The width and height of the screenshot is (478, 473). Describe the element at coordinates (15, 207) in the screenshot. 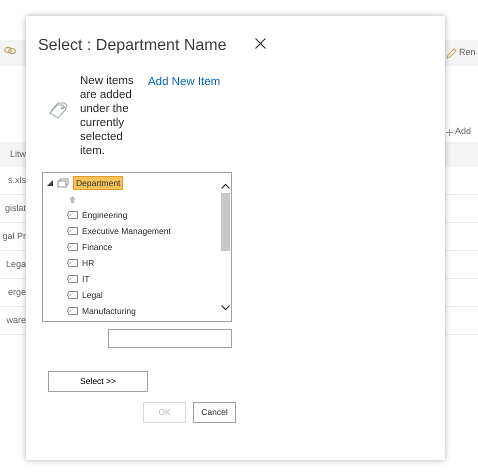

I see `table-cell: gislat` at that location.